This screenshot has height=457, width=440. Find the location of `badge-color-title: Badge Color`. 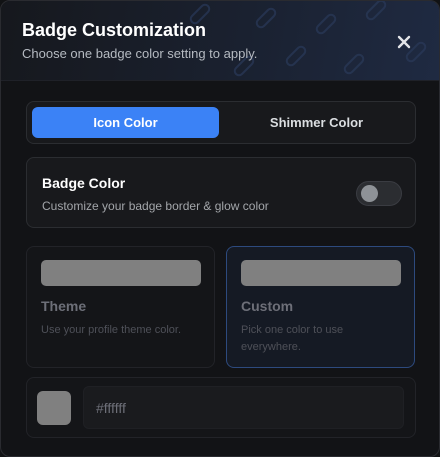

badge-color-title: Badge Color is located at coordinates (84, 183).